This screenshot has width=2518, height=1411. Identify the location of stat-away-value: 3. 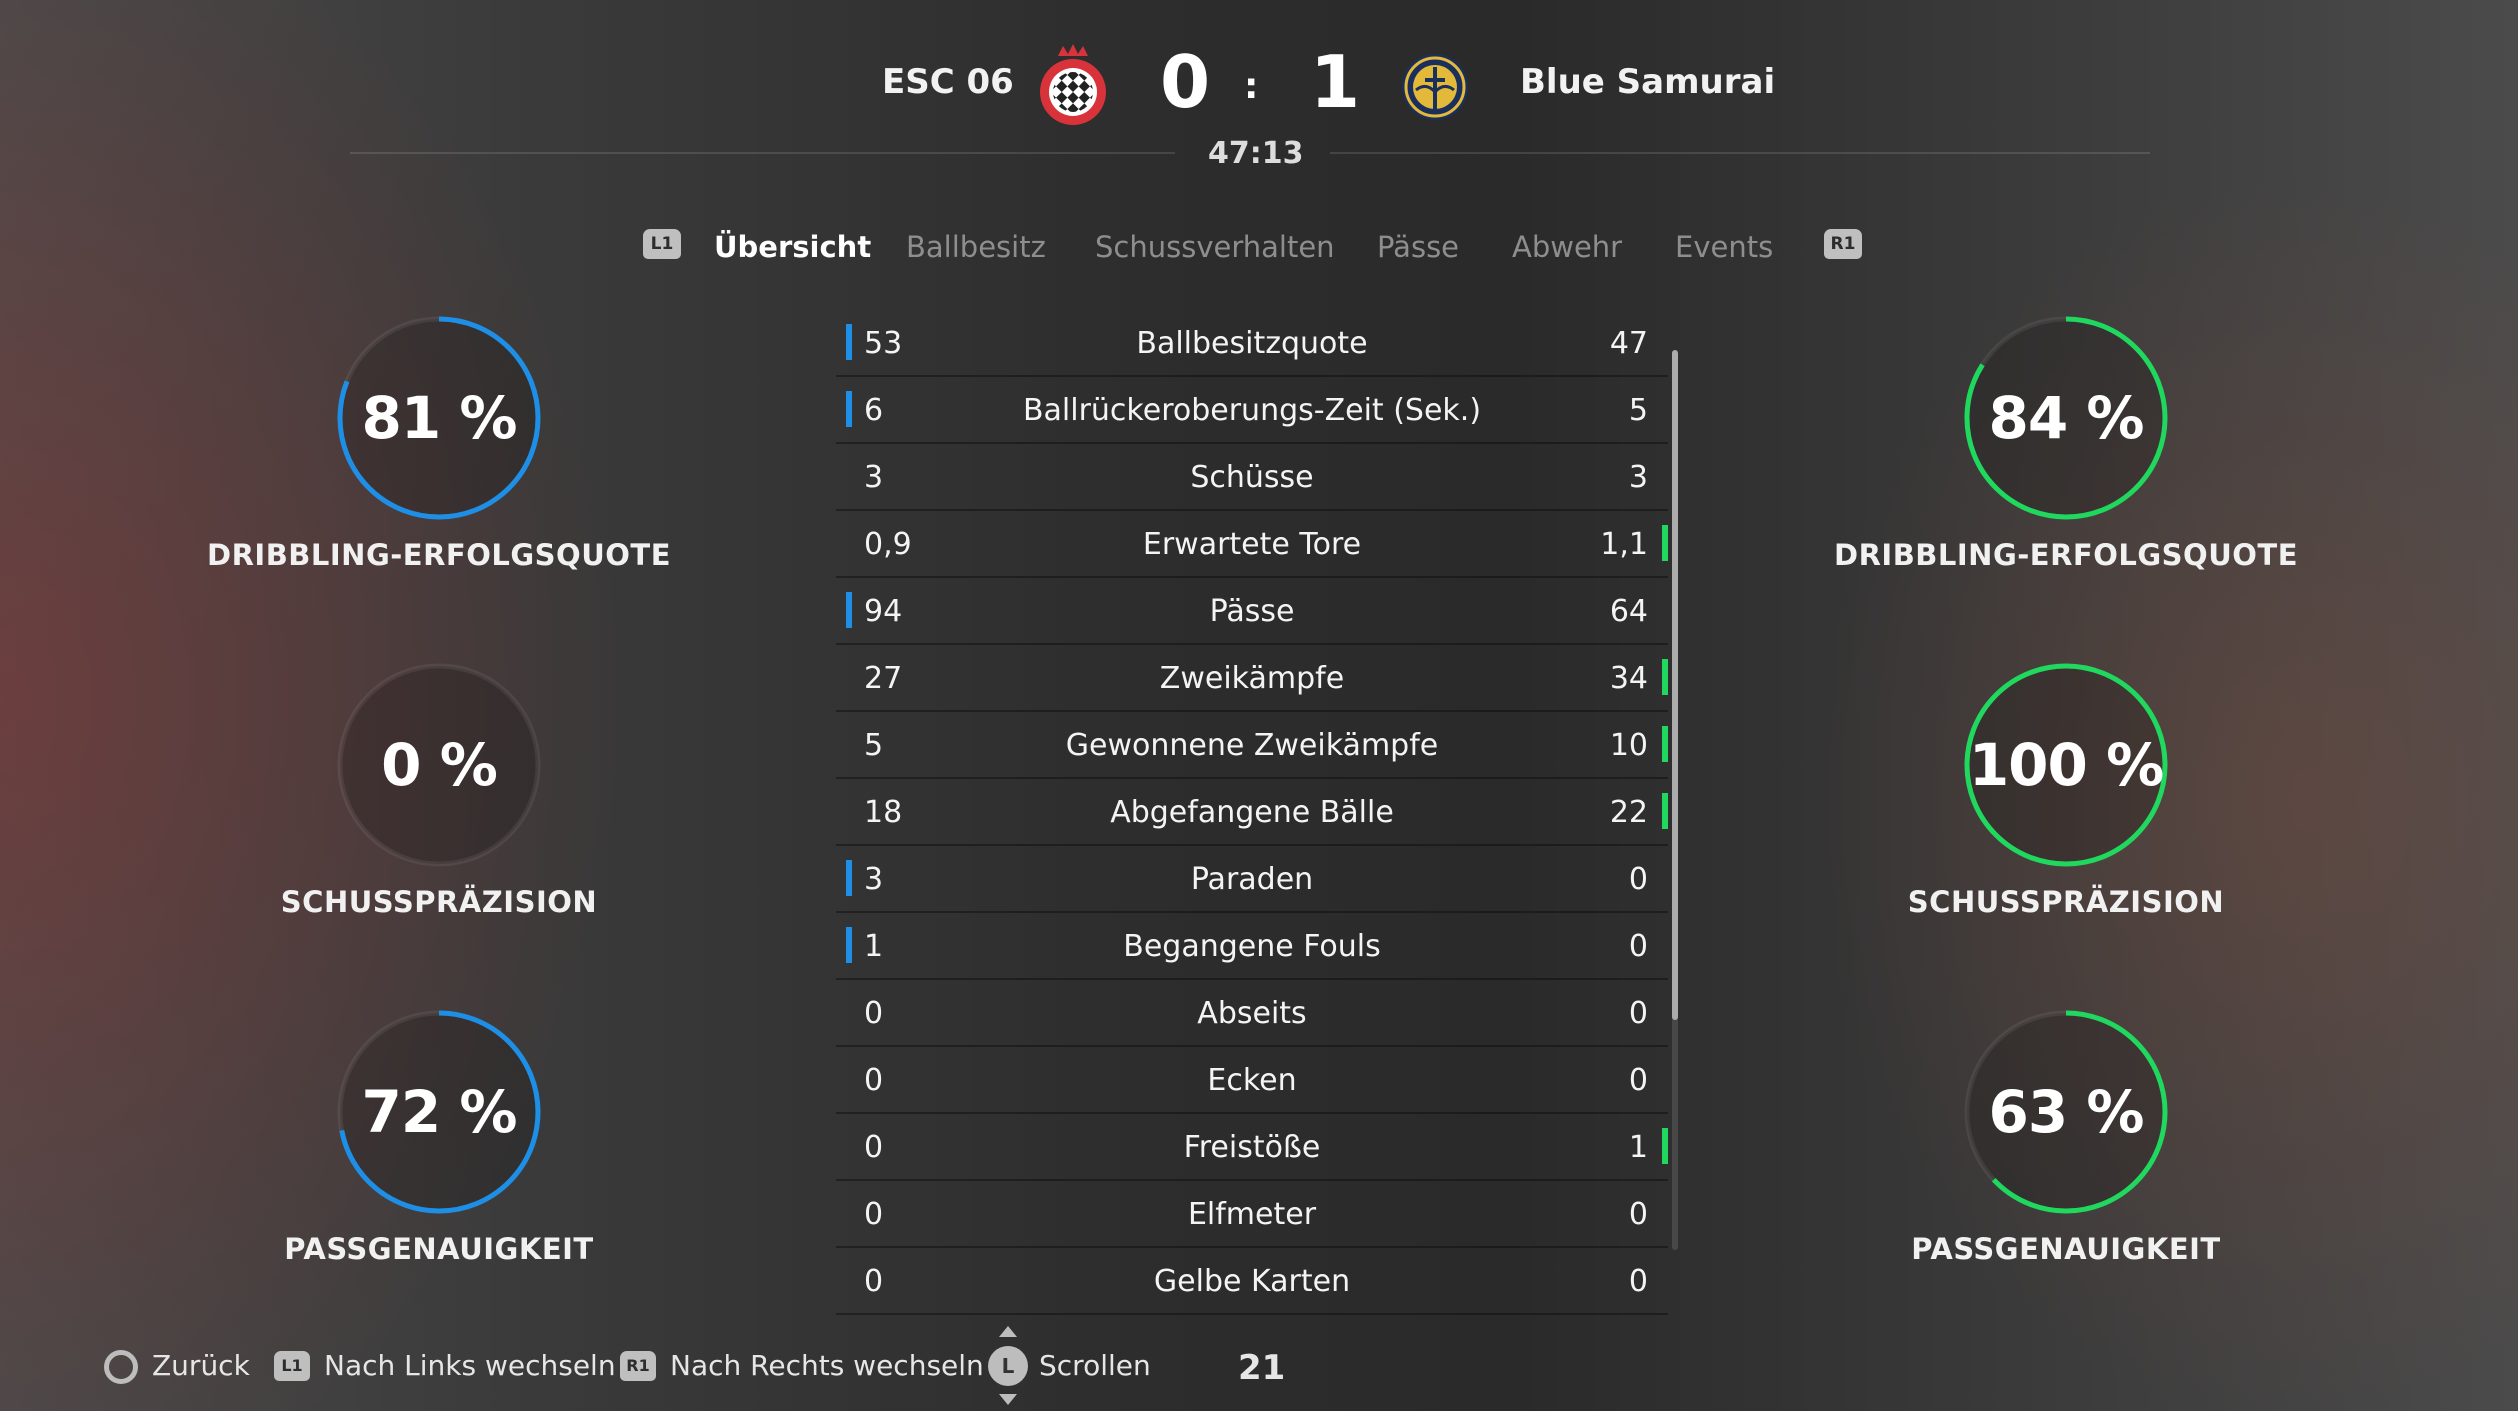
(1638, 477).